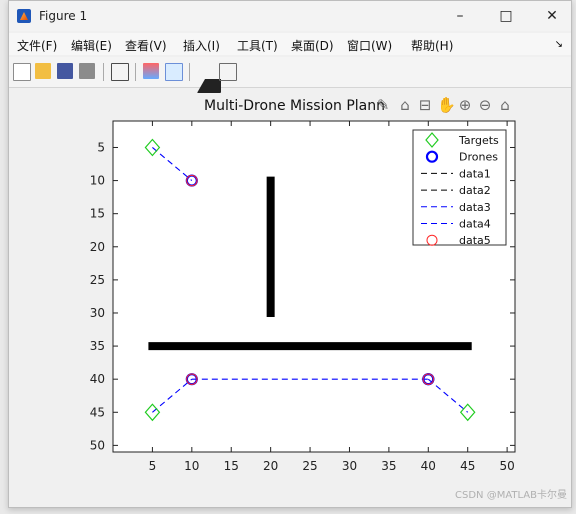 The height and width of the screenshot is (514, 576). Describe the element at coordinates (309, 466) in the screenshot. I see `x-tick-label: 25` at that location.